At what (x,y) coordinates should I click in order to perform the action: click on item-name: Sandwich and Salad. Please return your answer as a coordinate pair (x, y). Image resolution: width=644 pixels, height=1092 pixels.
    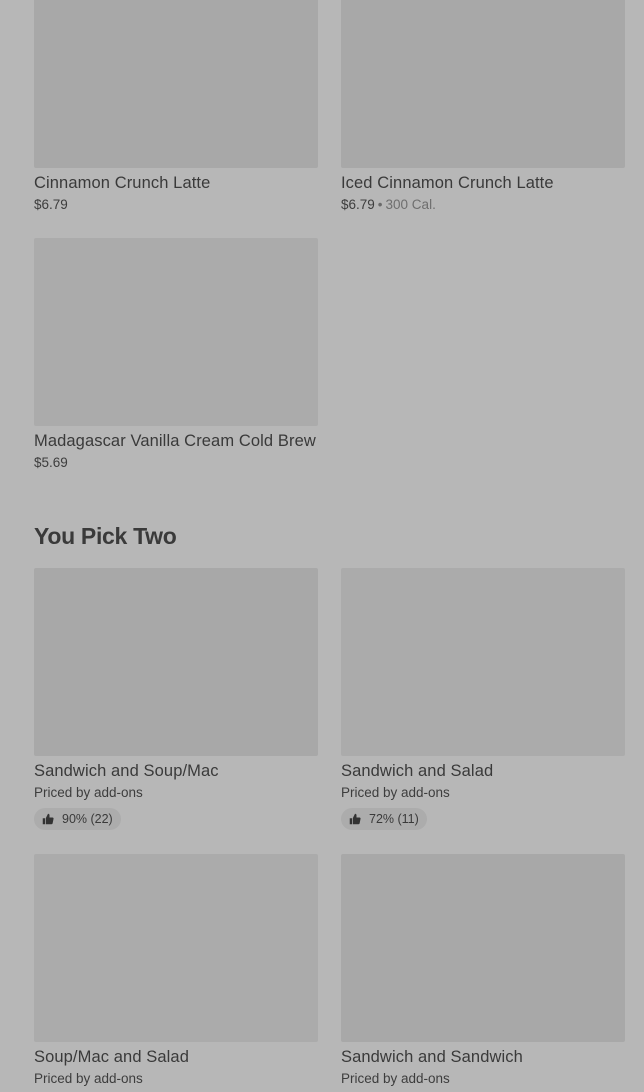
    Looking at the image, I should click on (483, 771).